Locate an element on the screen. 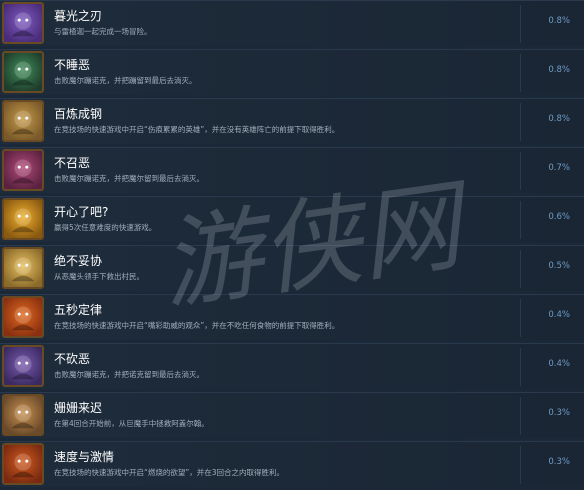 The image size is (584, 490). five-second-rule-icon is located at coordinates (23, 317).